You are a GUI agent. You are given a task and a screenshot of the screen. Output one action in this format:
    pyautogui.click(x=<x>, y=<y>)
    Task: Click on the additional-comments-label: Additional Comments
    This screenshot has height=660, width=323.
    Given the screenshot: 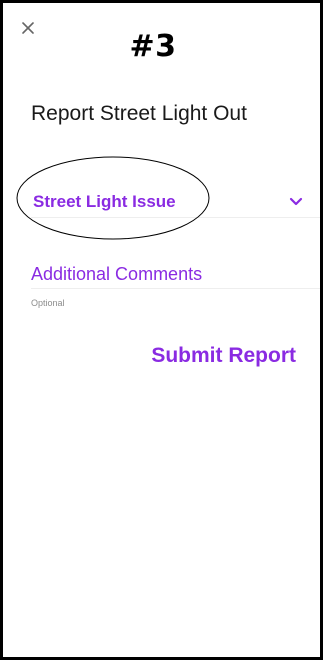 What is the action you would take?
    pyautogui.click(x=117, y=274)
    